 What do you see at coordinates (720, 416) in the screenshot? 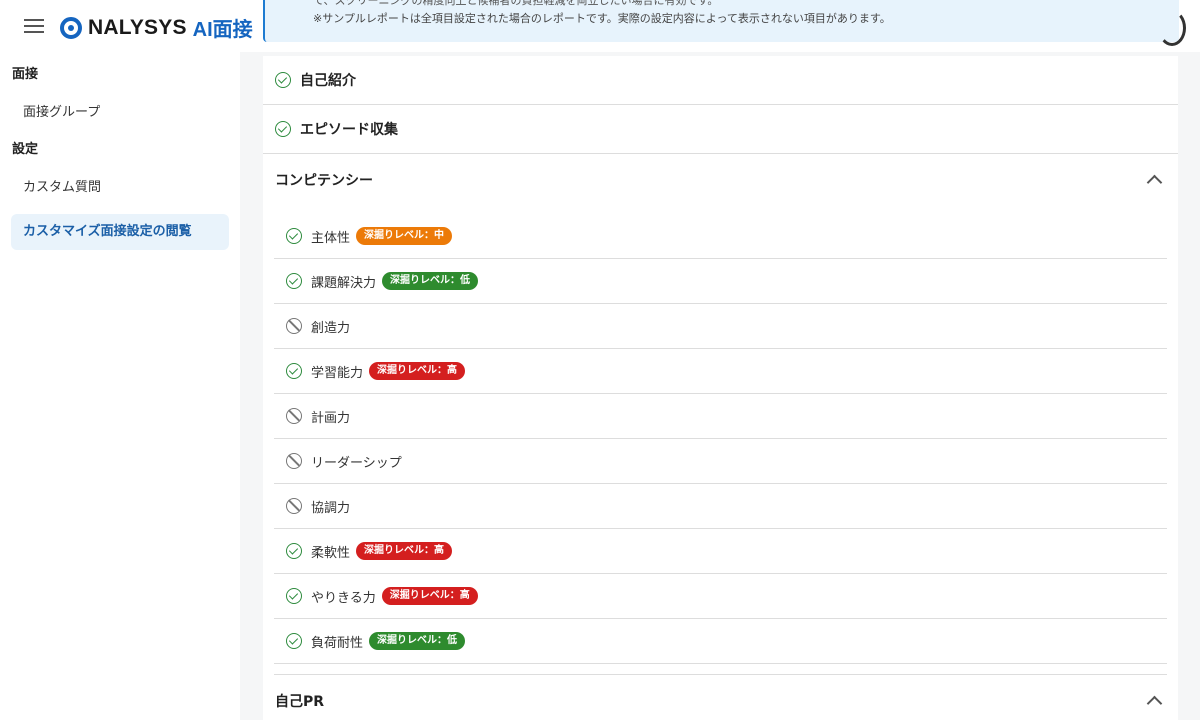
I see `competency-item: 計画力` at bounding box center [720, 416].